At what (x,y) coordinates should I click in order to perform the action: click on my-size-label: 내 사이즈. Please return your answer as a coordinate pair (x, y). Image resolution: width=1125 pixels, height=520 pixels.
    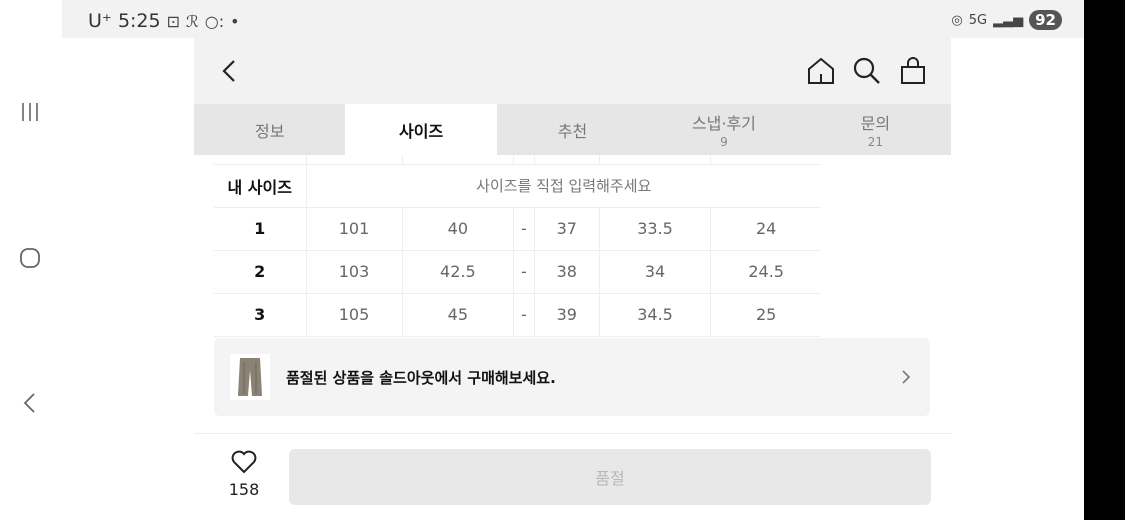
    Looking at the image, I should click on (260, 186).